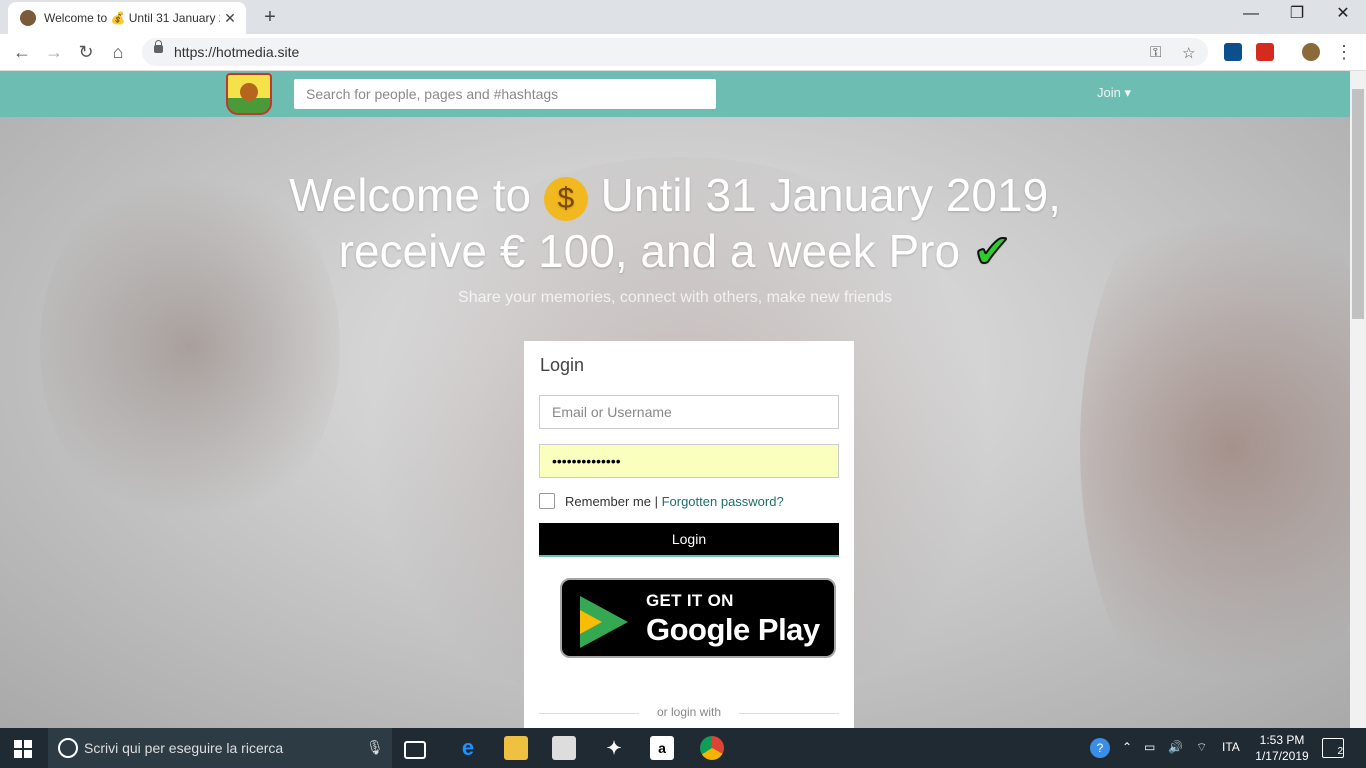  Describe the element at coordinates (28, 18) in the screenshot. I see `site-favicon-icon` at that location.